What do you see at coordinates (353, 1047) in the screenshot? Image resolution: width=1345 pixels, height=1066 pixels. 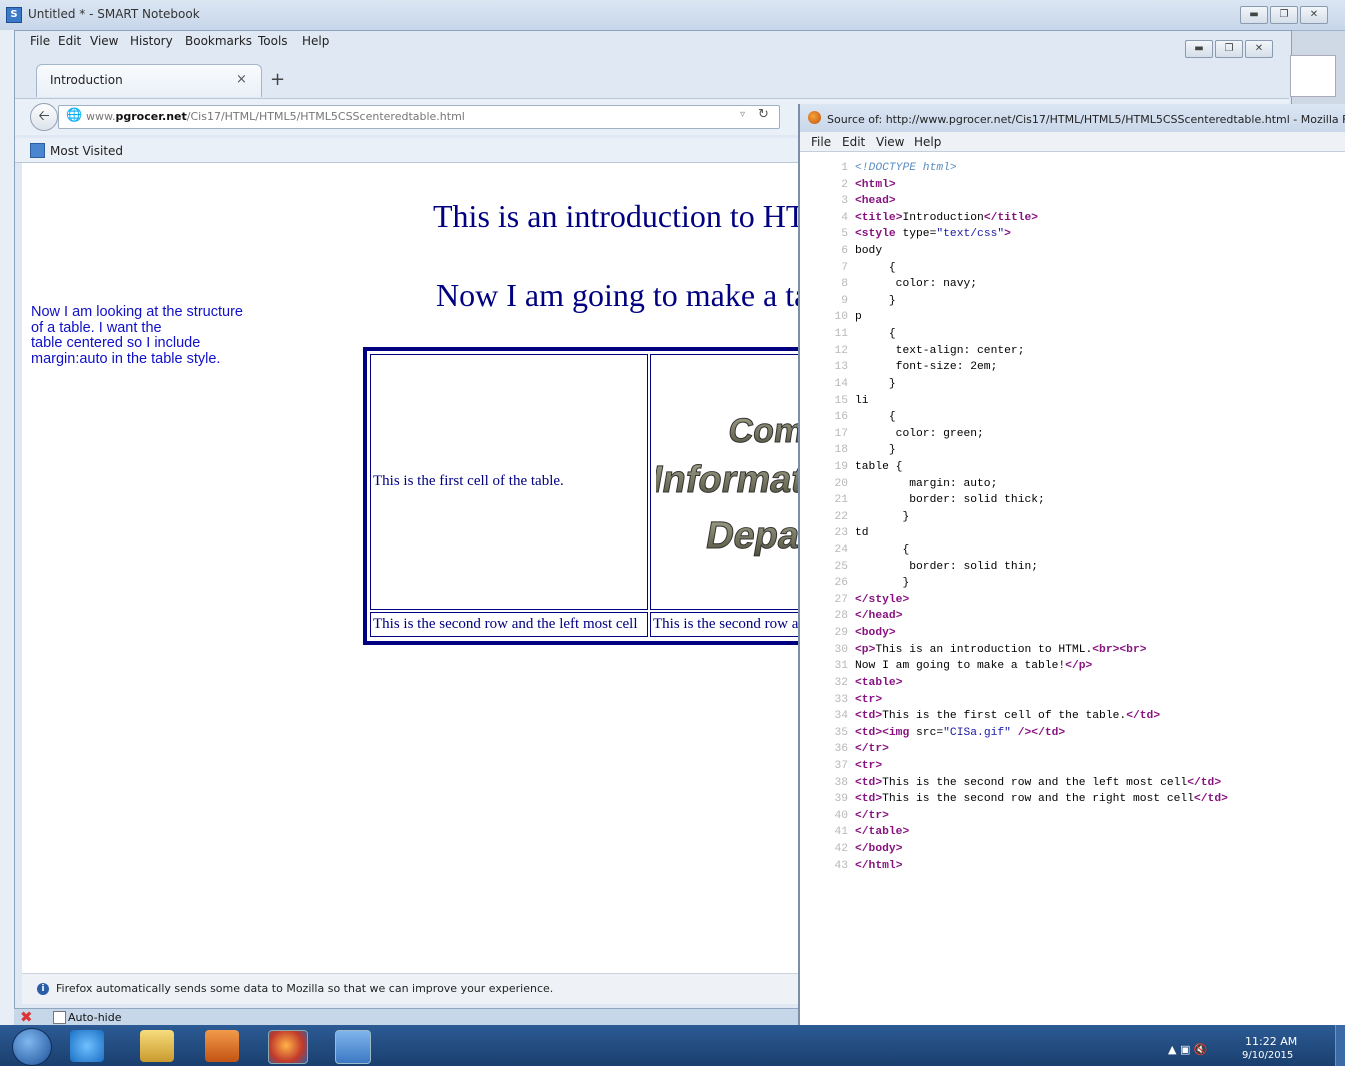 I see `smart-notebook-taskbar-icon` at bounding box center [353, 1047].